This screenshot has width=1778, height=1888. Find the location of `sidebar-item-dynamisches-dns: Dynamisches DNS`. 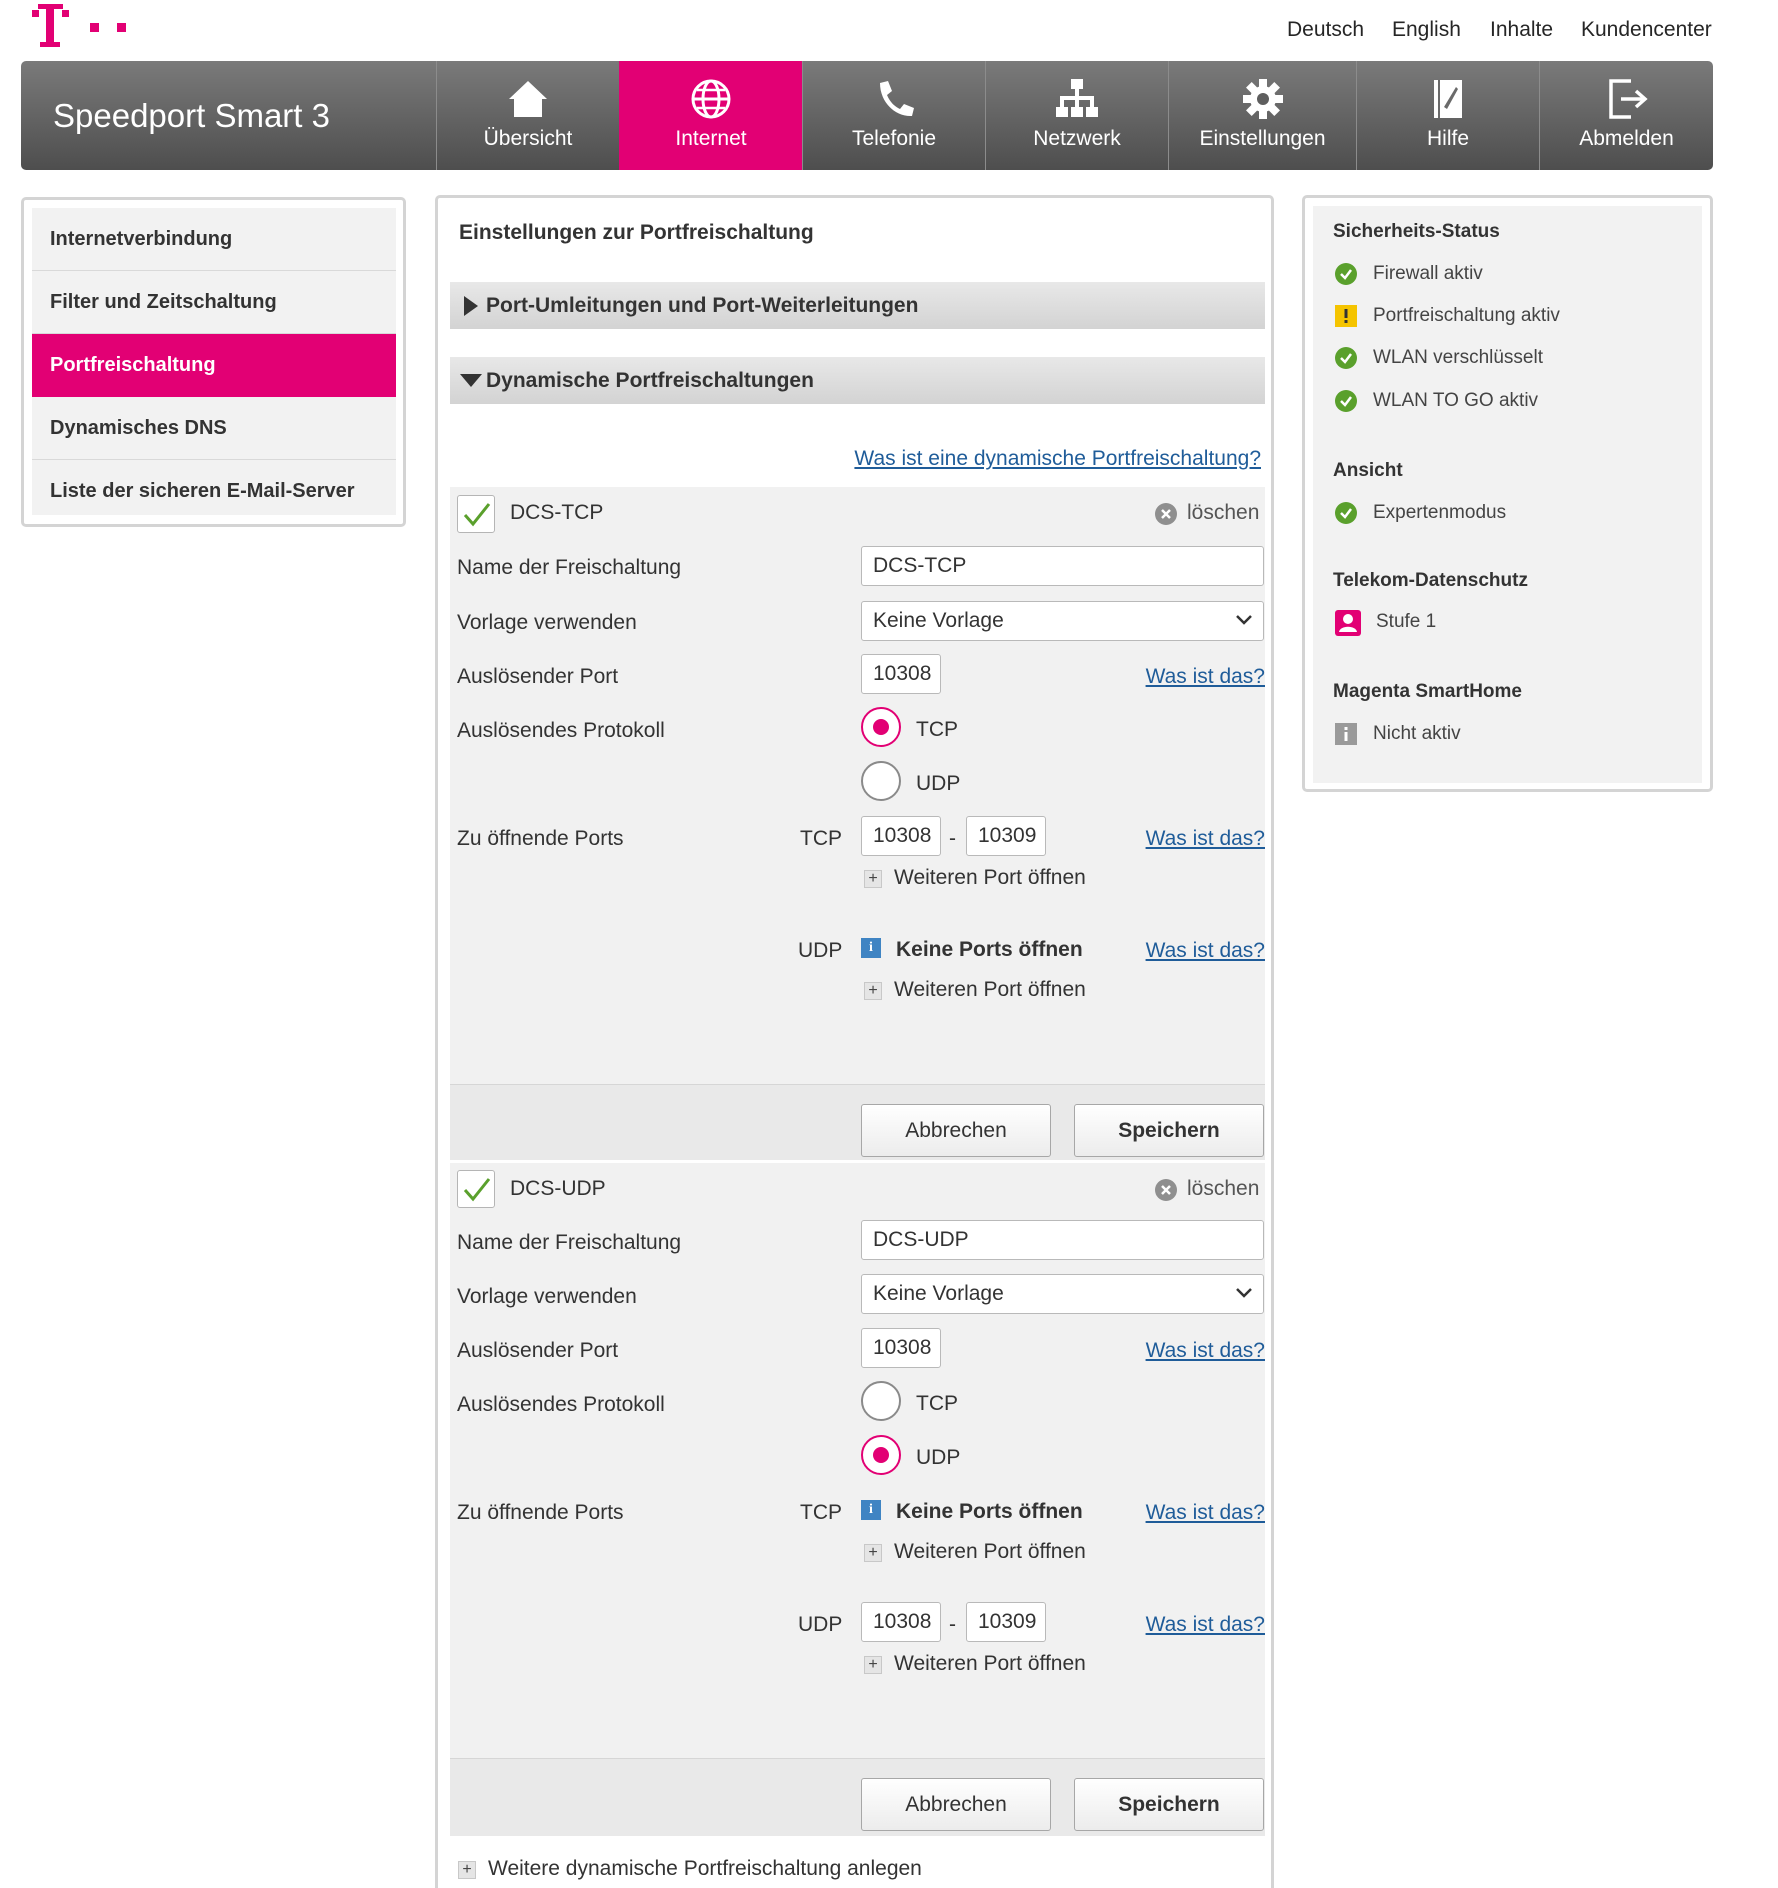

sidebar-item-dynamisches-dns: Dynamisches DNS is located at coordinates (214, 428).